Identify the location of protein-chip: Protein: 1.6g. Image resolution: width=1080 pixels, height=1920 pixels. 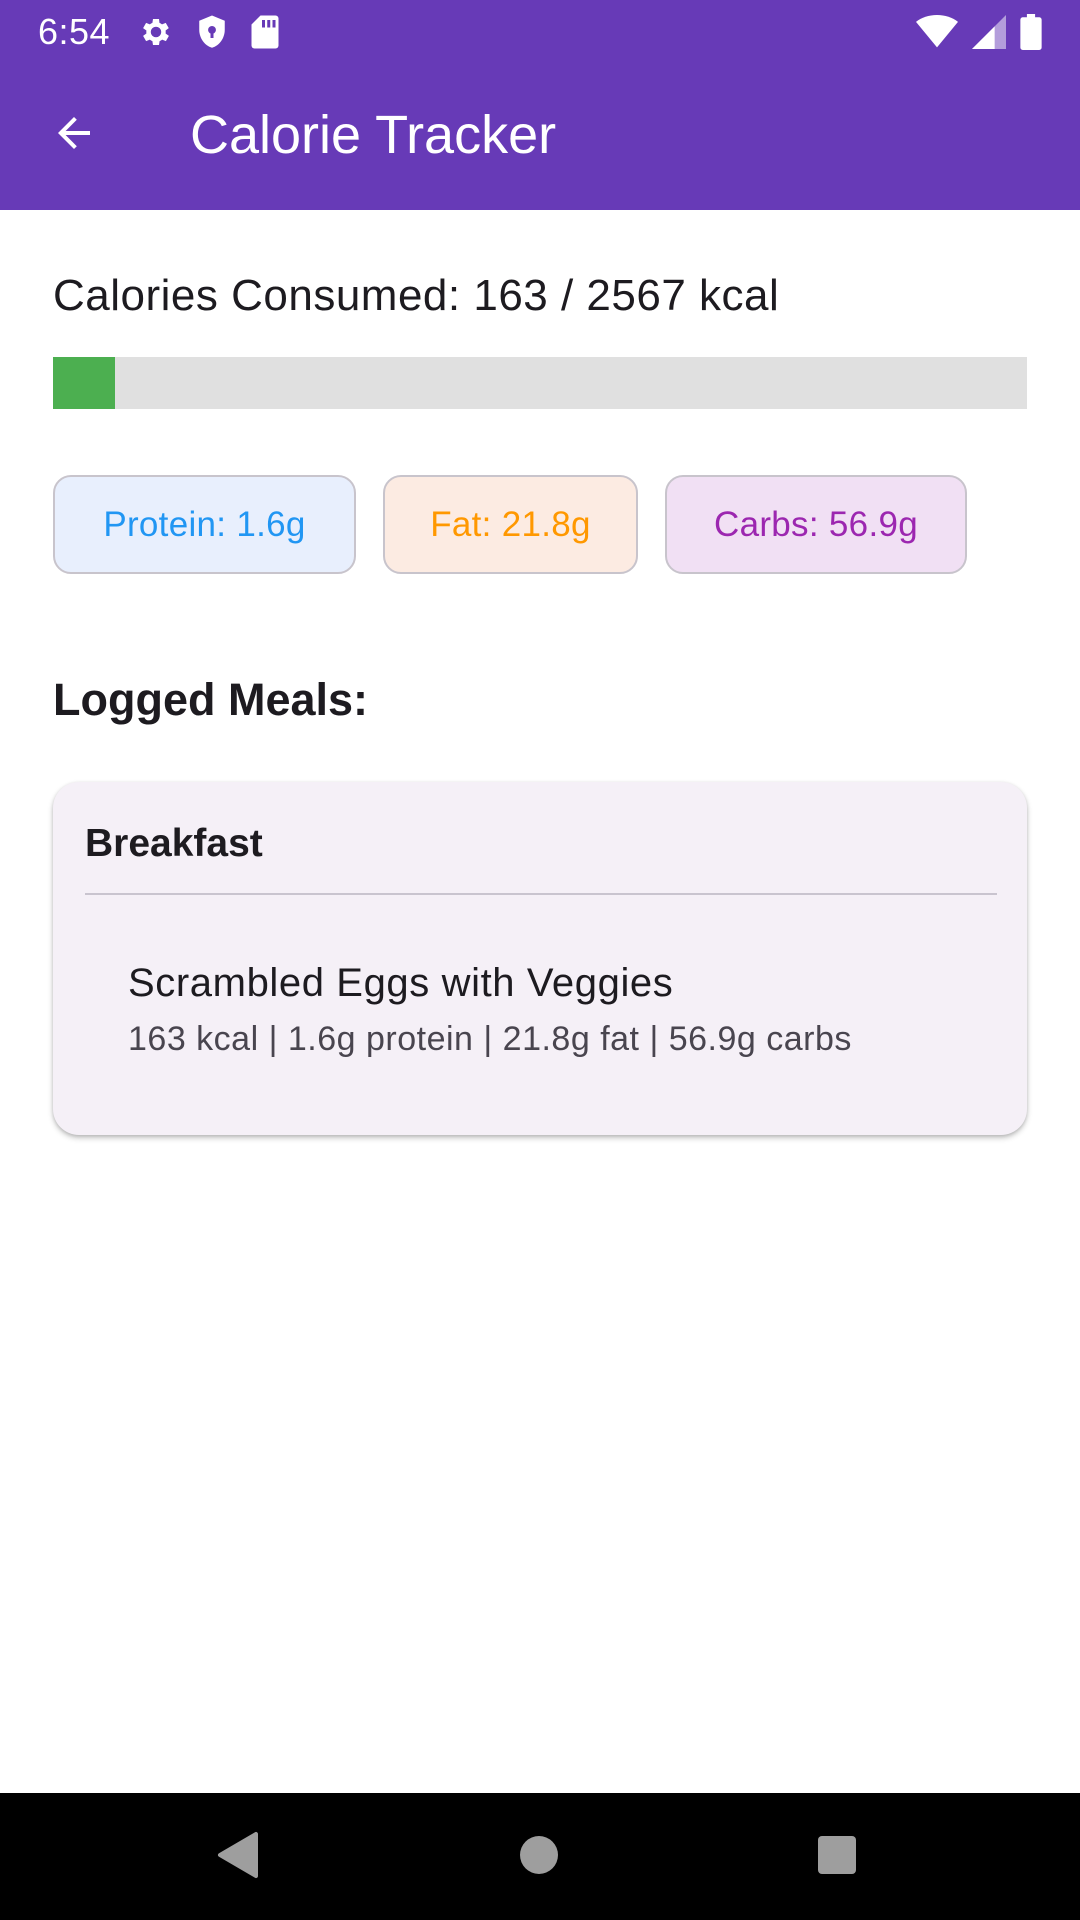
(204, 524).